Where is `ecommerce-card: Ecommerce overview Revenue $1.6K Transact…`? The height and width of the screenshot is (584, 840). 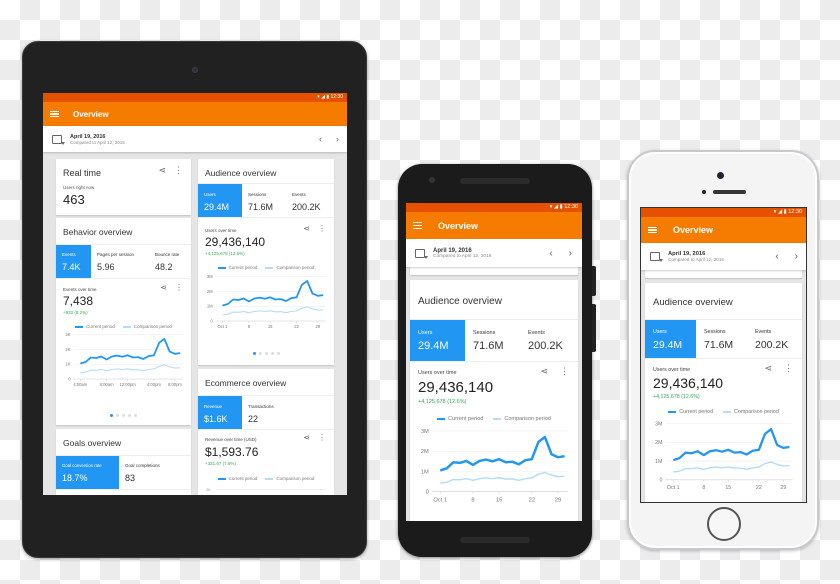
ecommerce-card: Ecommerce overview Revenue $1.6K Transact… is located at coordinates (266, 432).